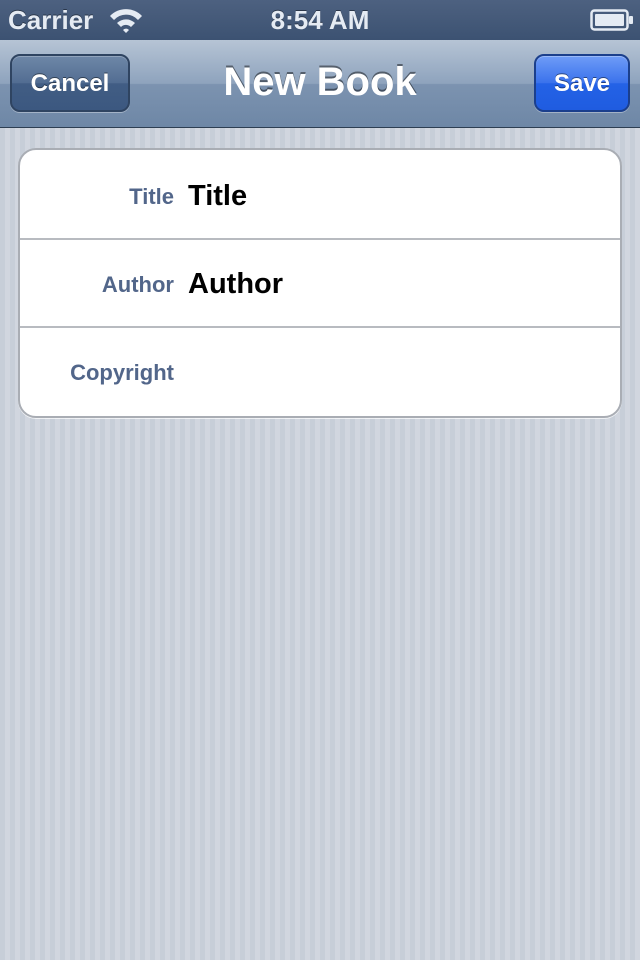 The height and width of the screenshot is (960, 640). I want to click on save-button: Save, so click(582, 83).